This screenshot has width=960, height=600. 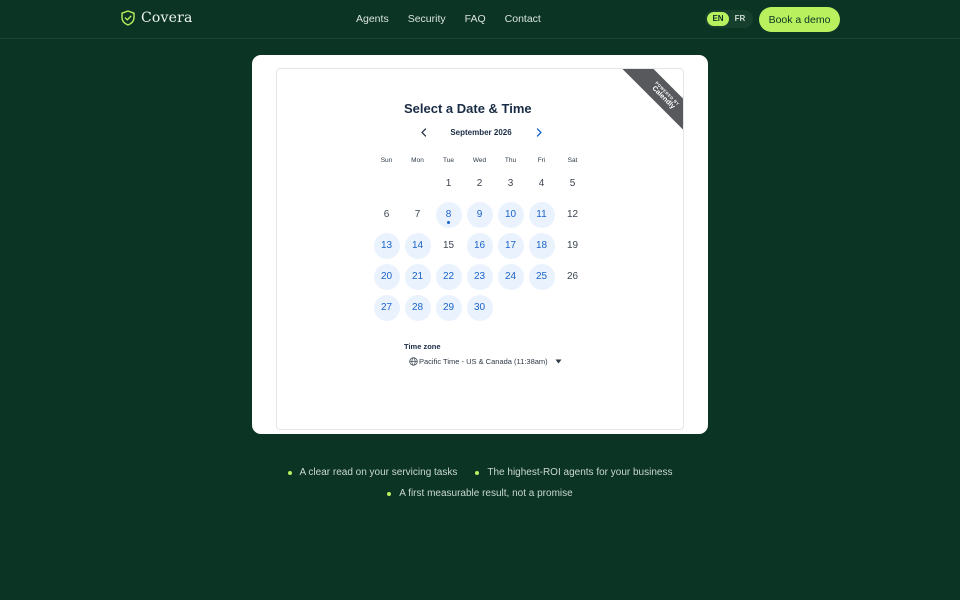 I want to click on calendar-day-available: 24, so click(x=510, y=276).